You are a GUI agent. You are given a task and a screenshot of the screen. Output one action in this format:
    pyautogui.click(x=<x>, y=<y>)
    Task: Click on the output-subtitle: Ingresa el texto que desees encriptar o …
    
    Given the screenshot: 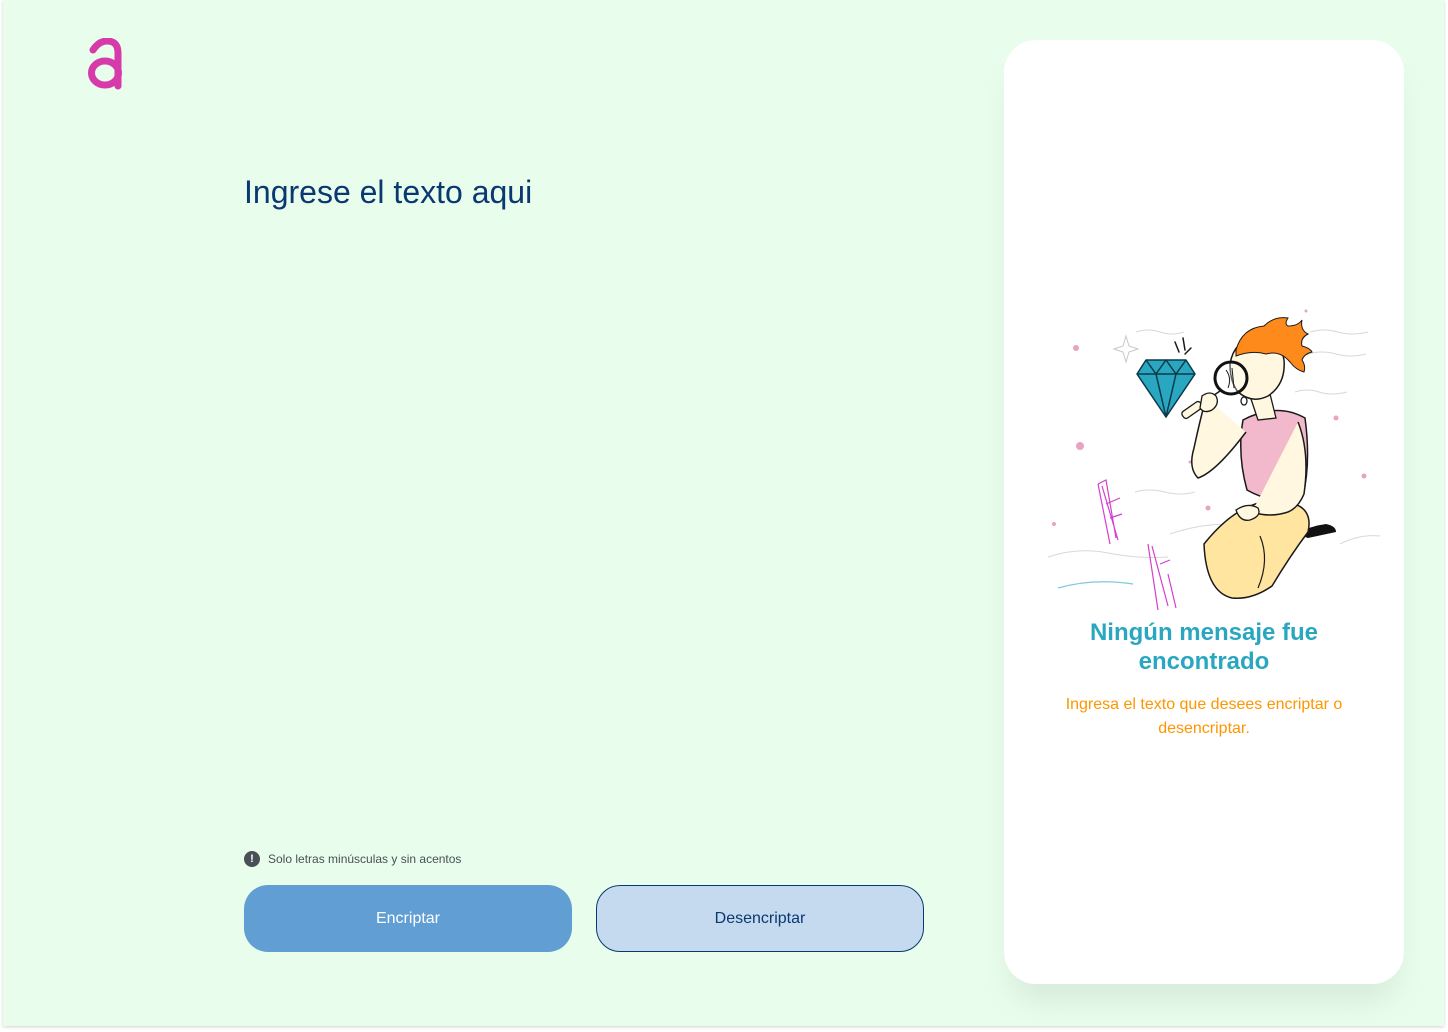 What is the action you would take?
    pyautogui.click(x=1204, y=716)
    